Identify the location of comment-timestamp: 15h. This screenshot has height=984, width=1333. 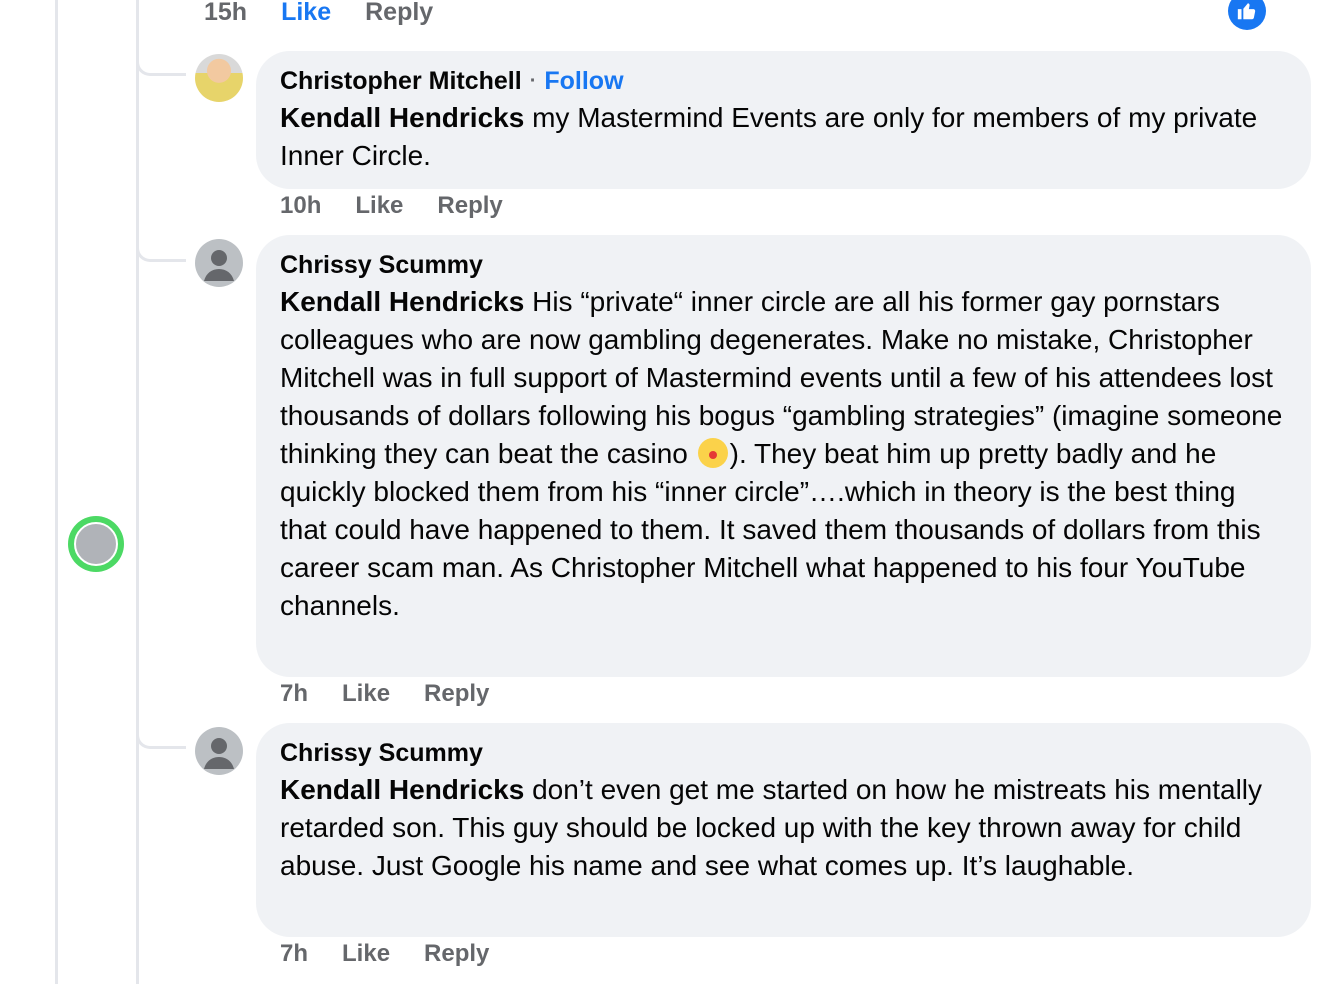
(225, 13).